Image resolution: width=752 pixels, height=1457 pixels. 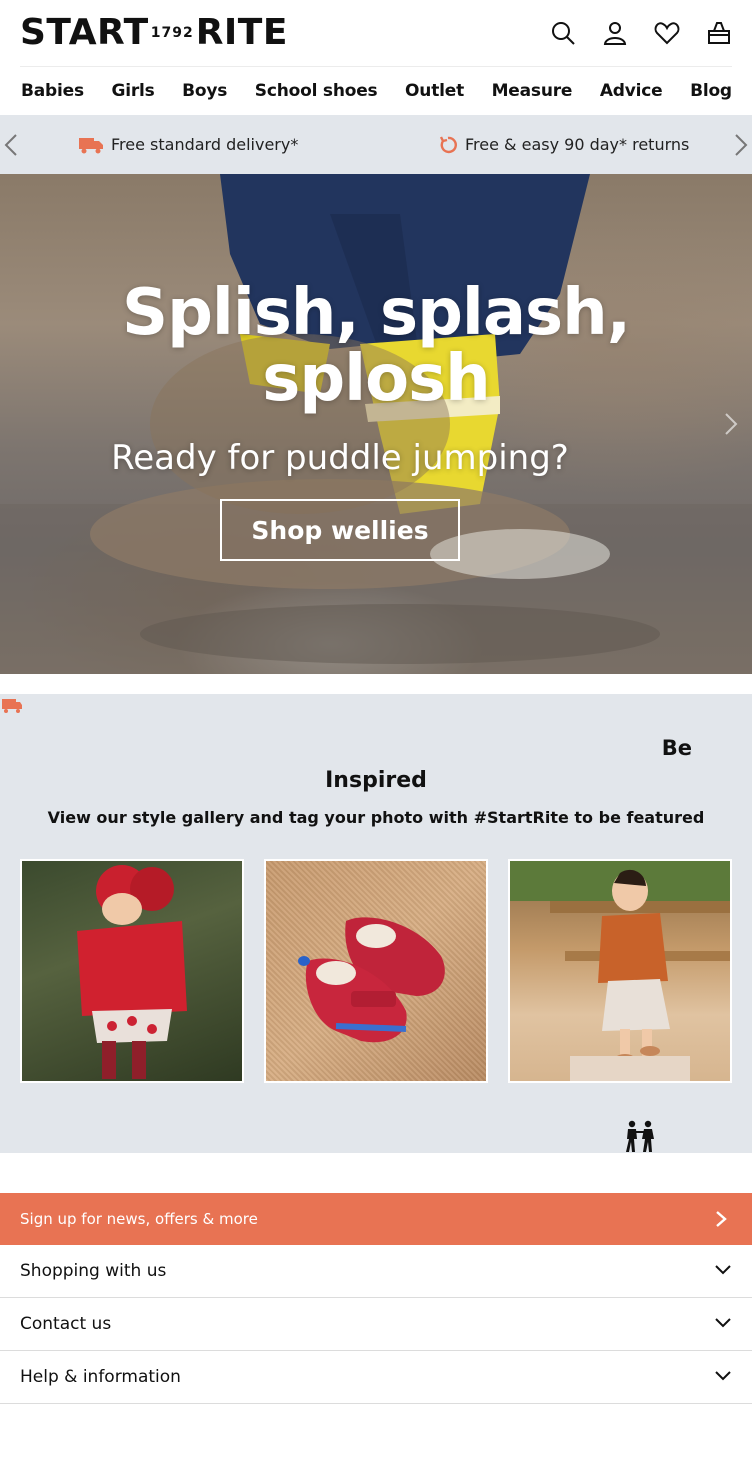 I want to click on shop-wellies-button: Shop wellies, so click(x=340, y=530).